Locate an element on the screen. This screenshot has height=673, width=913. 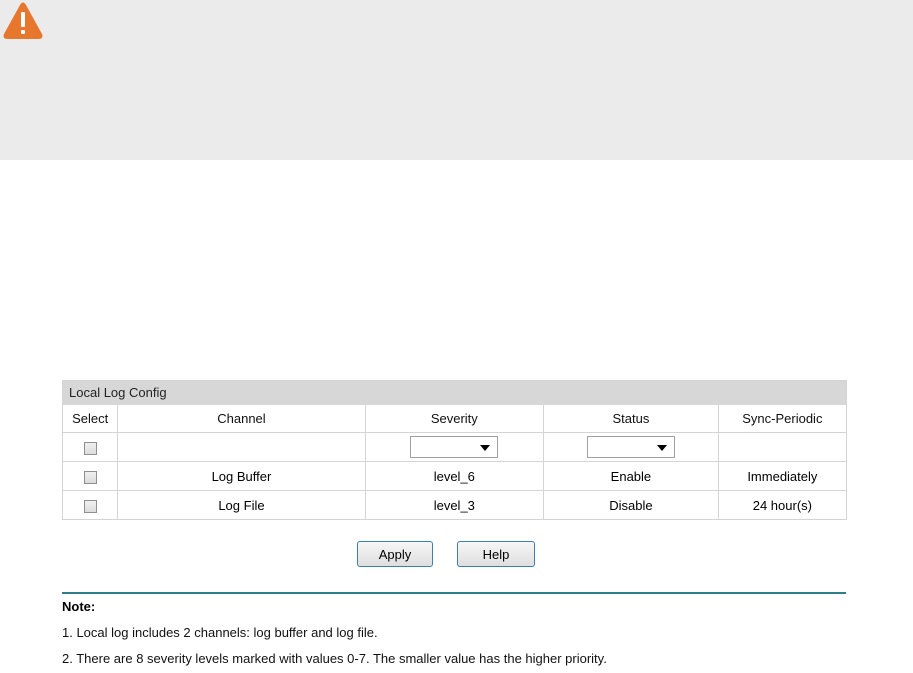
panel-title: Local Log Config is located at coordinates (454, 393).